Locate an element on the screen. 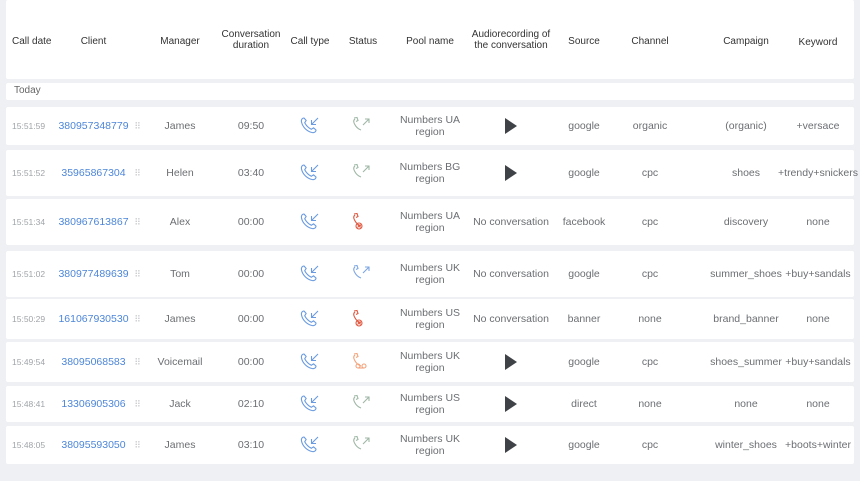 The height and width of the screenshot is (481, 860). column-header-pool-name: Pool name is located at coordinates (430, 39).